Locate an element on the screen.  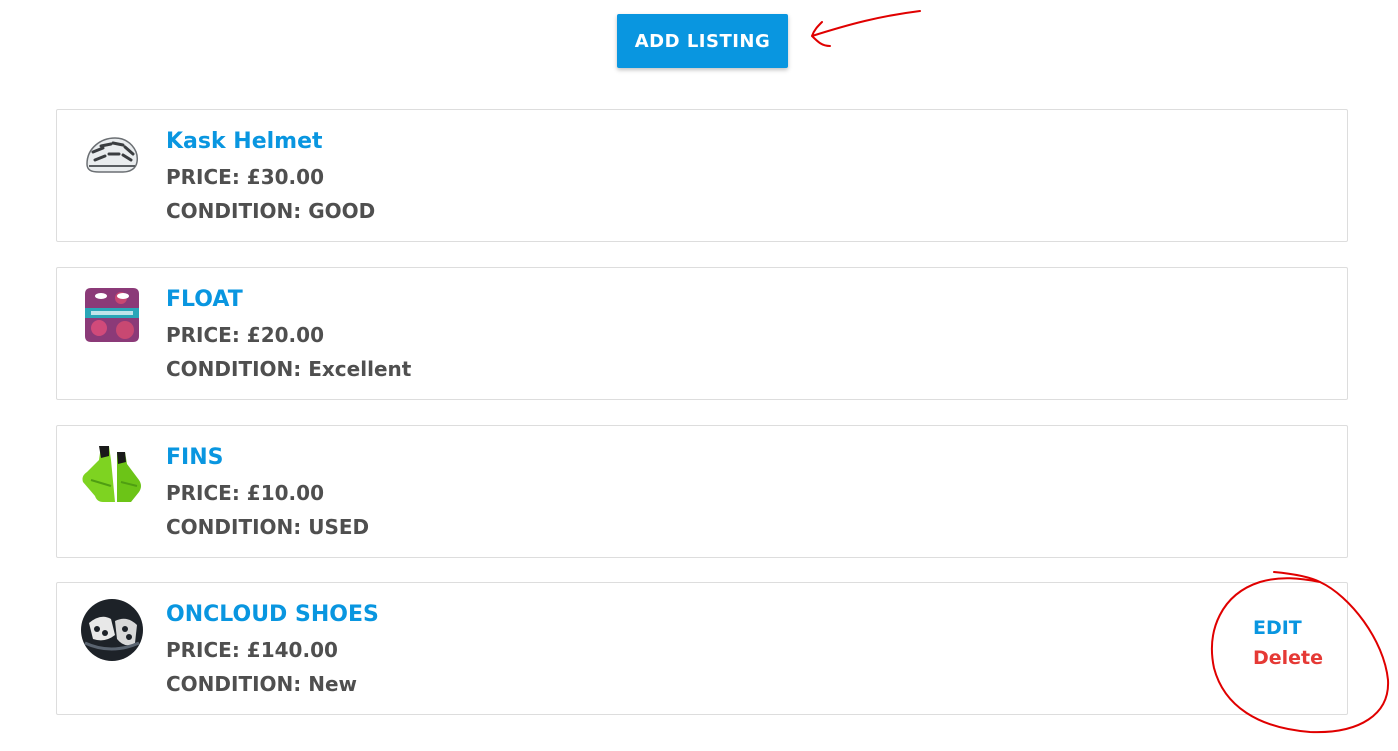
delete-link: Delete is located at coordinates (1288, 658).